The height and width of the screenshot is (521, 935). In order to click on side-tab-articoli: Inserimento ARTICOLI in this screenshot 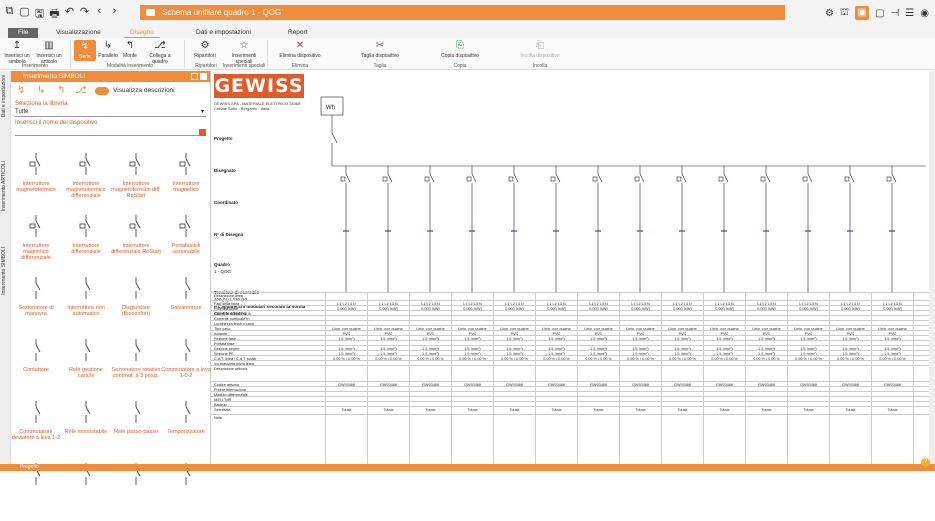, I will do `click(4, 186)`.